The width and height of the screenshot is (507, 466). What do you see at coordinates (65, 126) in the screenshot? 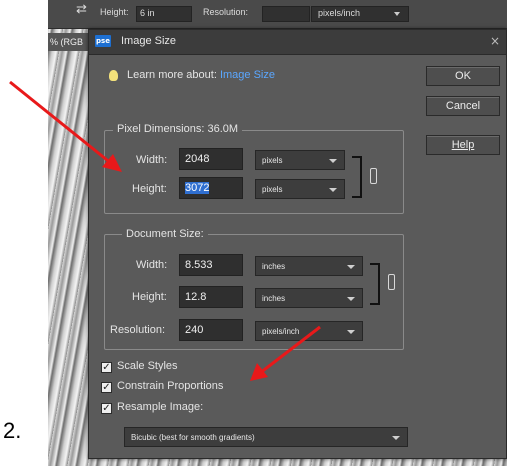
I see `annotation-arrow-to-height` at bounding box center [65, 126].